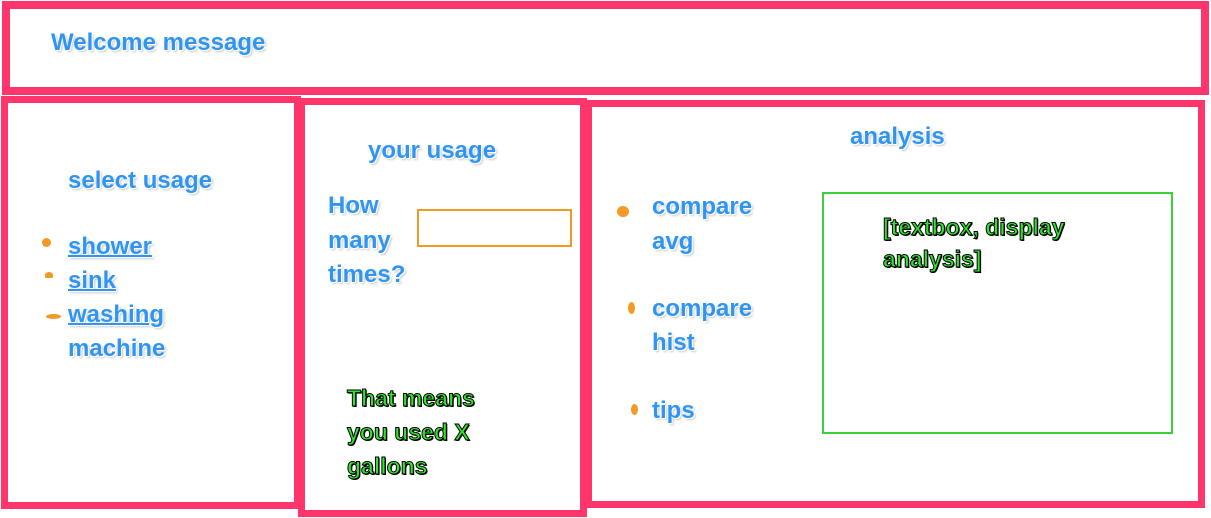  What do you see at coordinates (367, 274) in the screenshot?
I see `times-question-line3: times?` at bounding box center [367, 274].